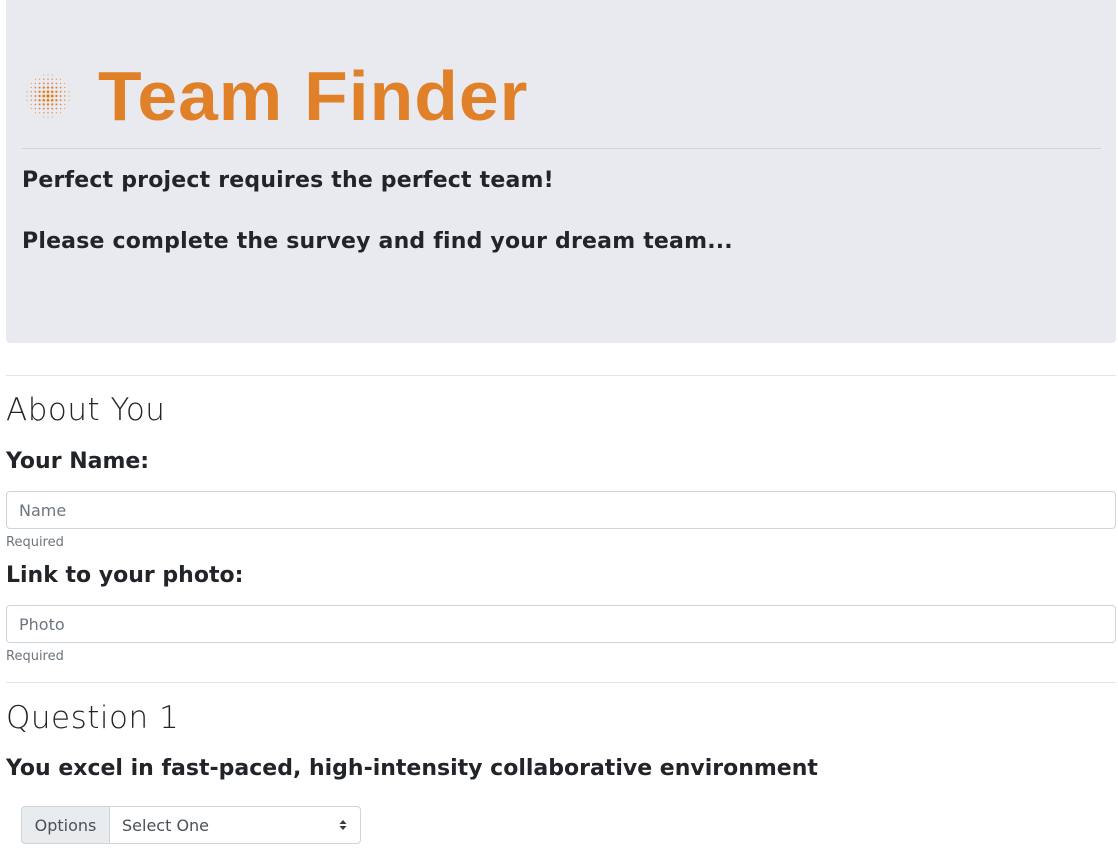 The image size is (1118, 852). I want to click on name-input, so click(561, 510).